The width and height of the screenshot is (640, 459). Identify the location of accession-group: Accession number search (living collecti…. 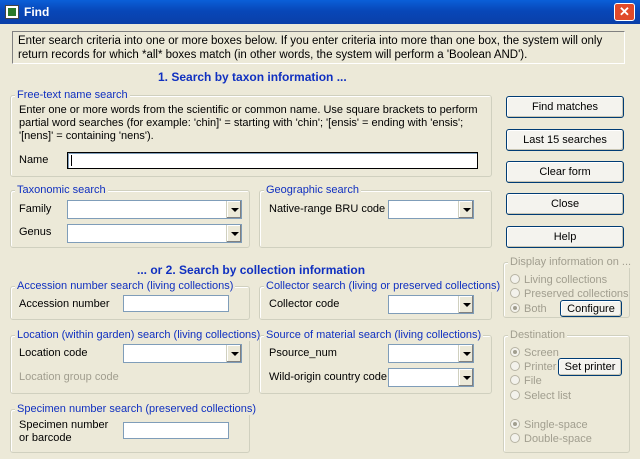
(130, 300).